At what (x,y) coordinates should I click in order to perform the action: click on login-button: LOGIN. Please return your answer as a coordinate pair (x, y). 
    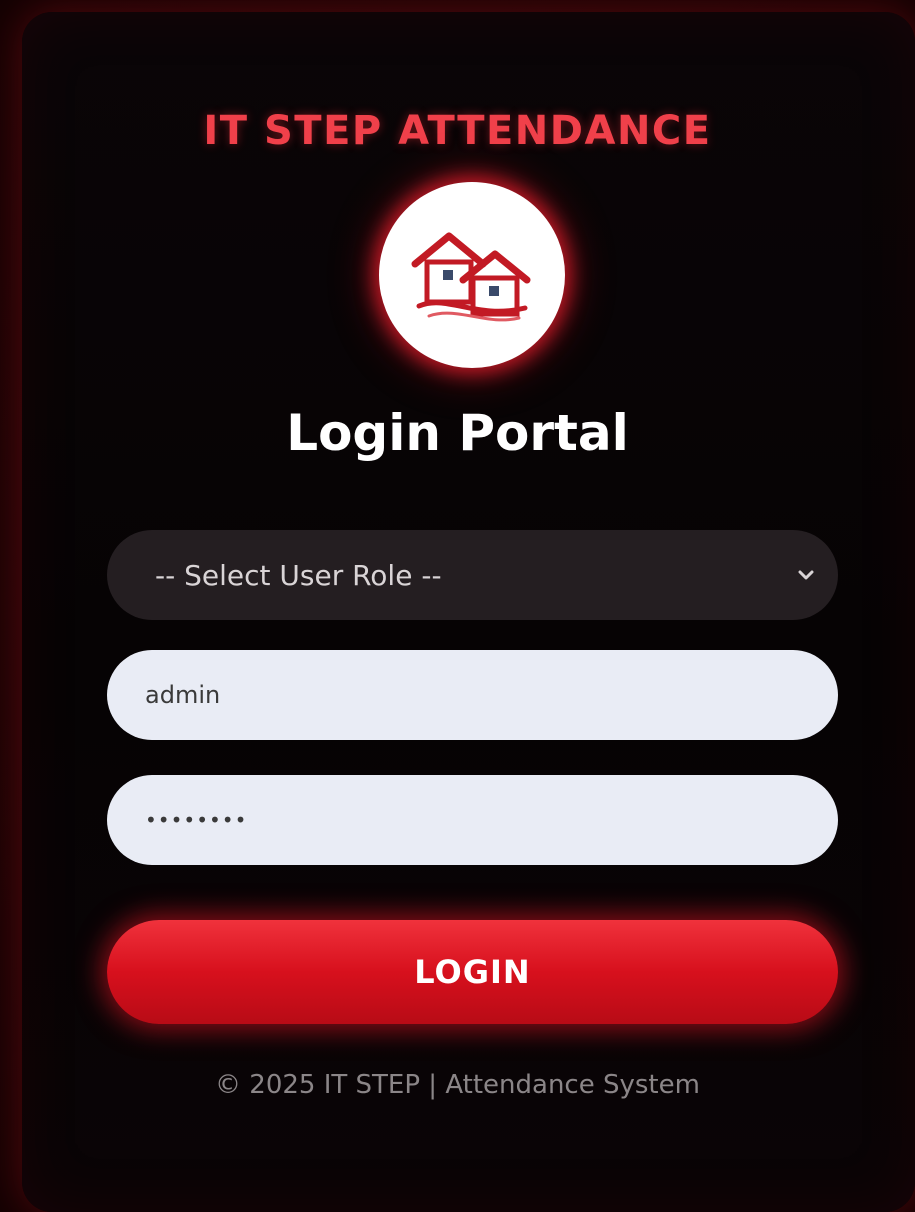
    Looking at the image, I should click on (472, 972).